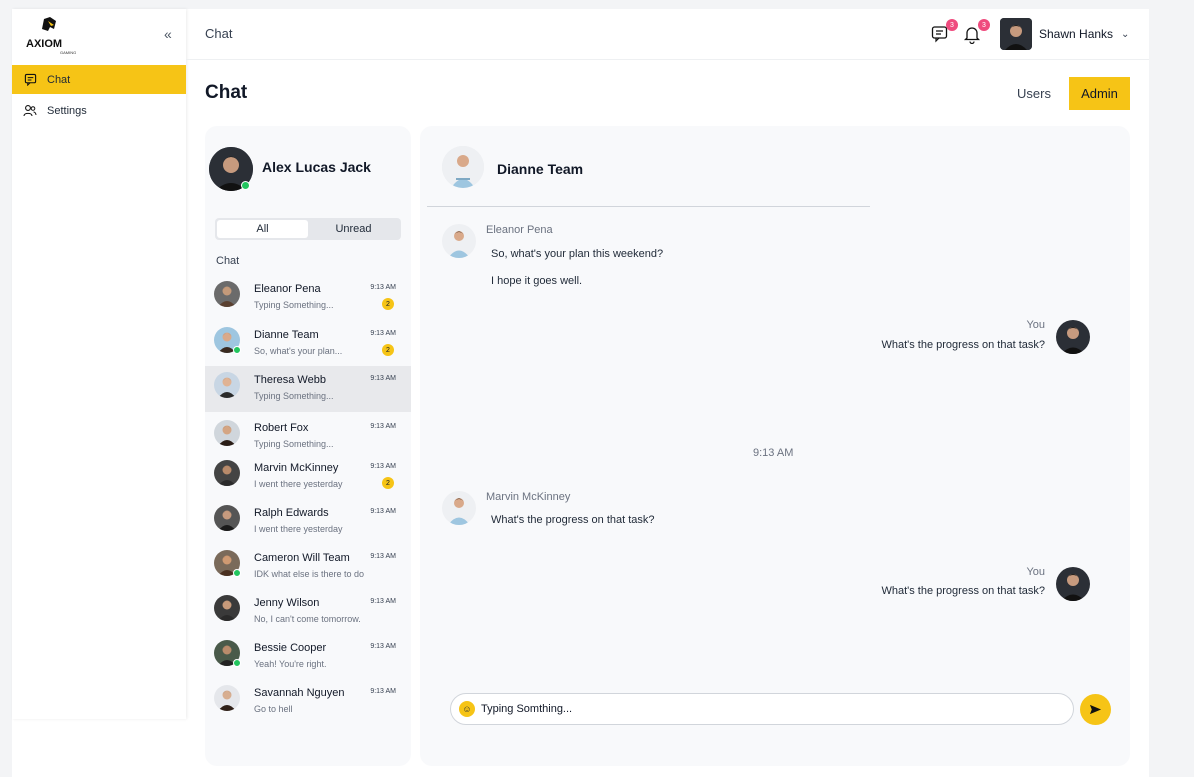  What do you see at coordinates (307, 619) in the screenshot?
I see `chat-preview: No, I can't come tomorrow.` at bounding box center [307, 619].